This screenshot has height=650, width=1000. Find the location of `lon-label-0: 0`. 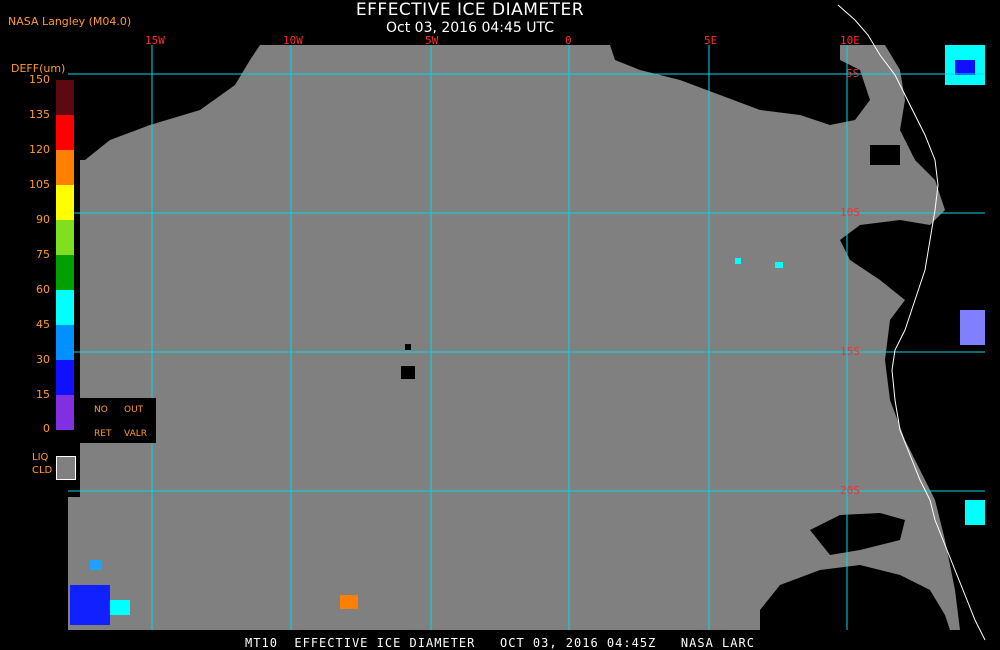

lon-label-0: 0 is located at coordinates (568, 40).